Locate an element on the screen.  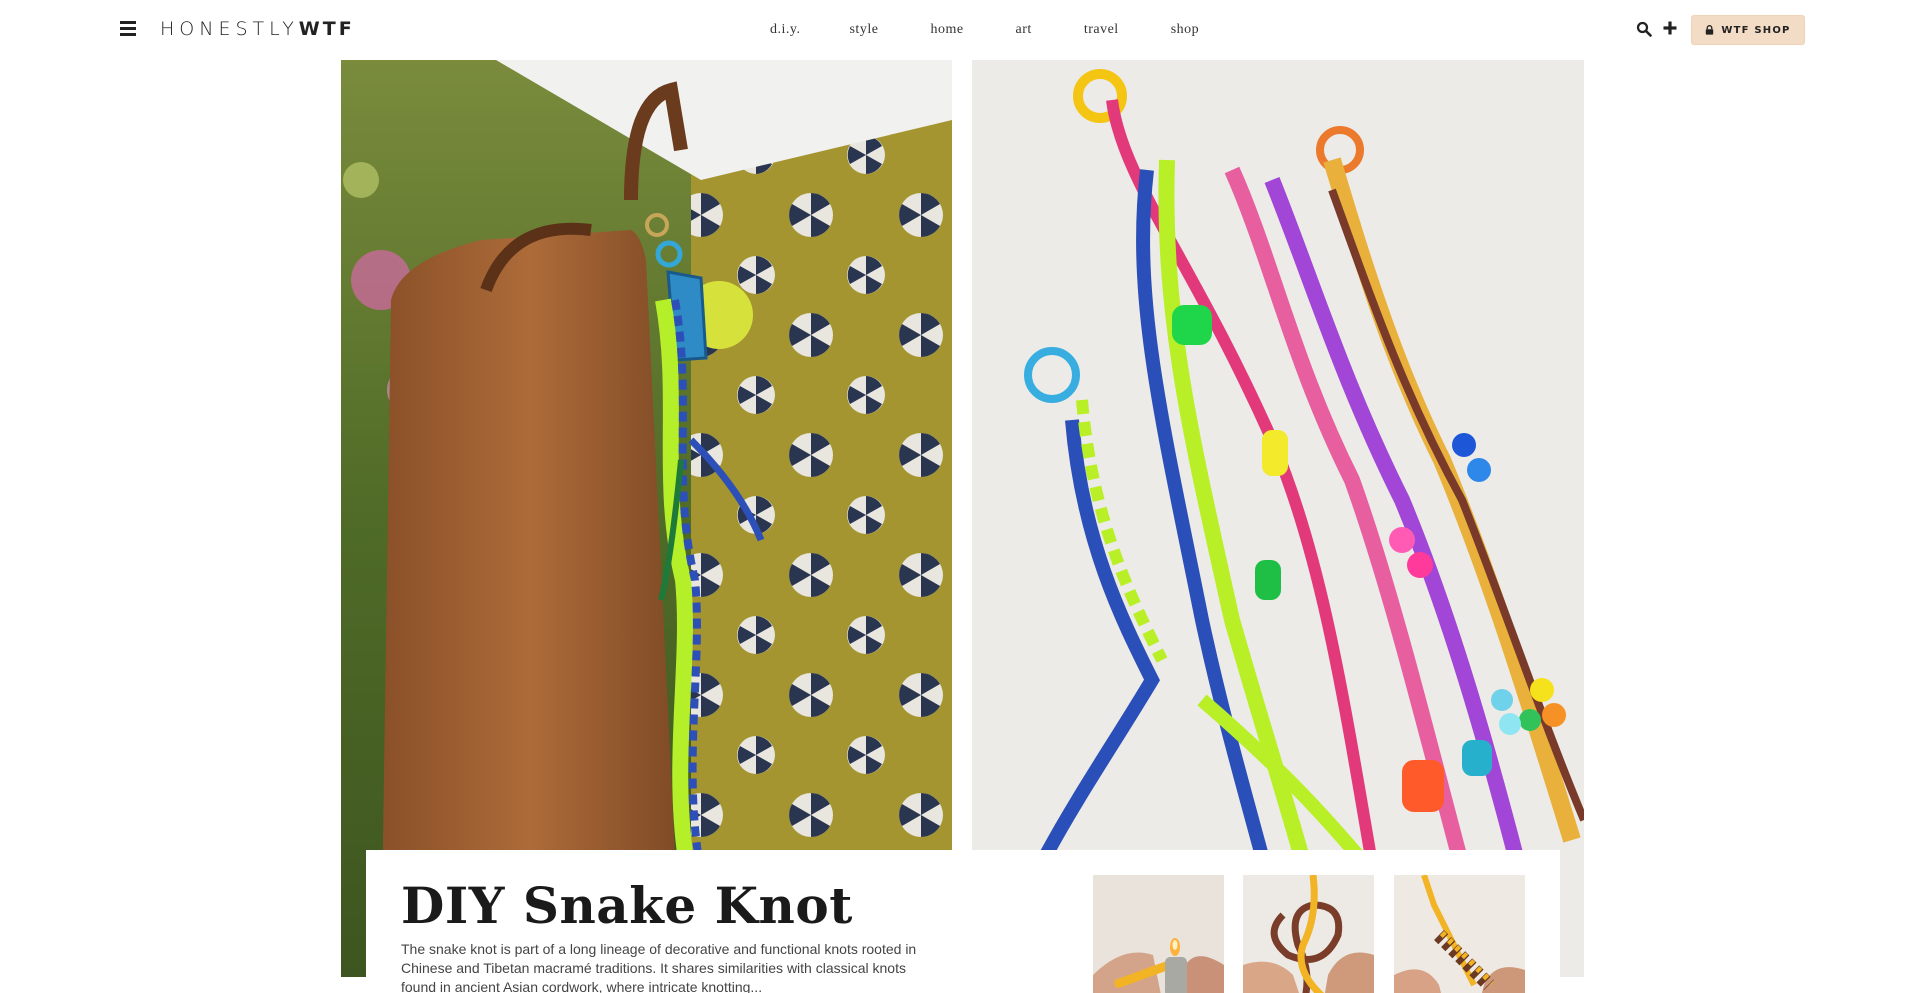
wtf-shop-label: WTF SHOP is located at coordinates (1756, 30).